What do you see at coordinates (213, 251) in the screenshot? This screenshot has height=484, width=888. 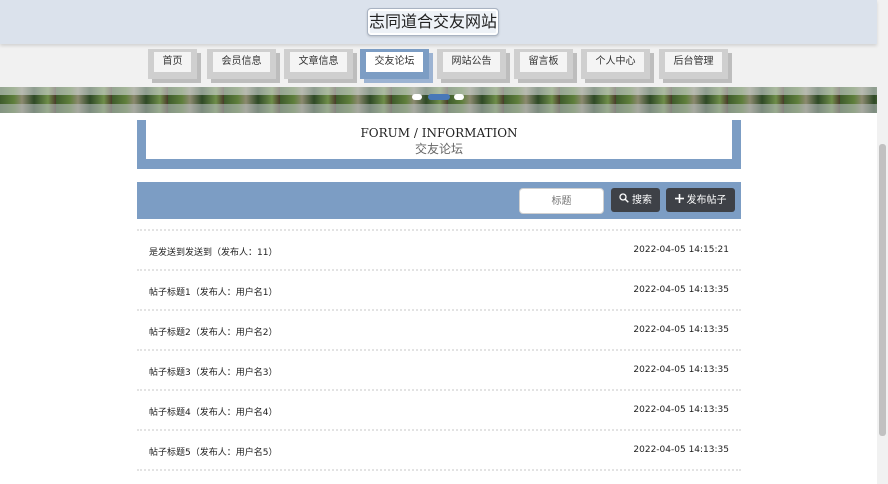 I see `post-title: 是发送到发送到（发布人：11）` at bounding box center [213, 251].